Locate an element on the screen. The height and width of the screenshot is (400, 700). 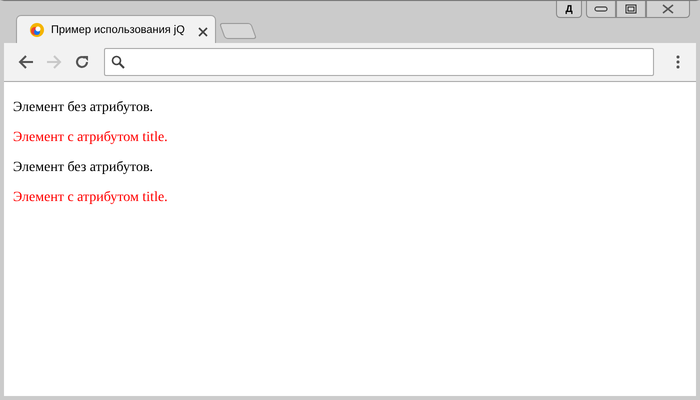
minimize-icon is located at coordinates (601, 9).